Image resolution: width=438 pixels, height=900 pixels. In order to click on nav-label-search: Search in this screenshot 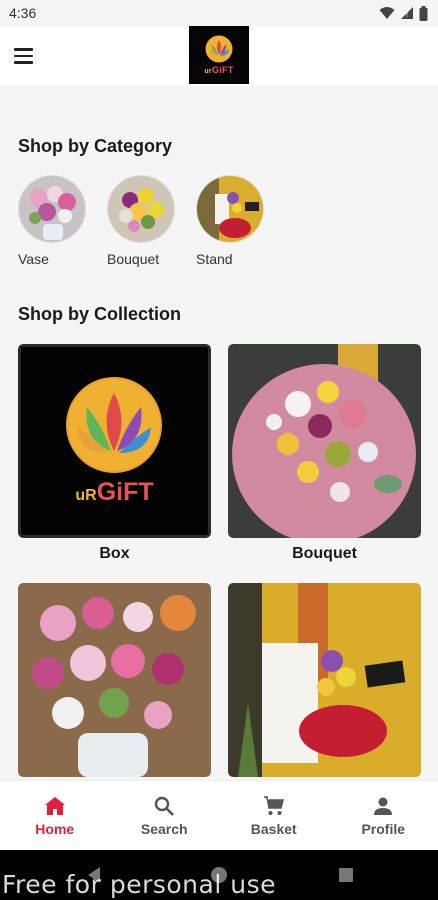, I will do `click(164, 828)`.